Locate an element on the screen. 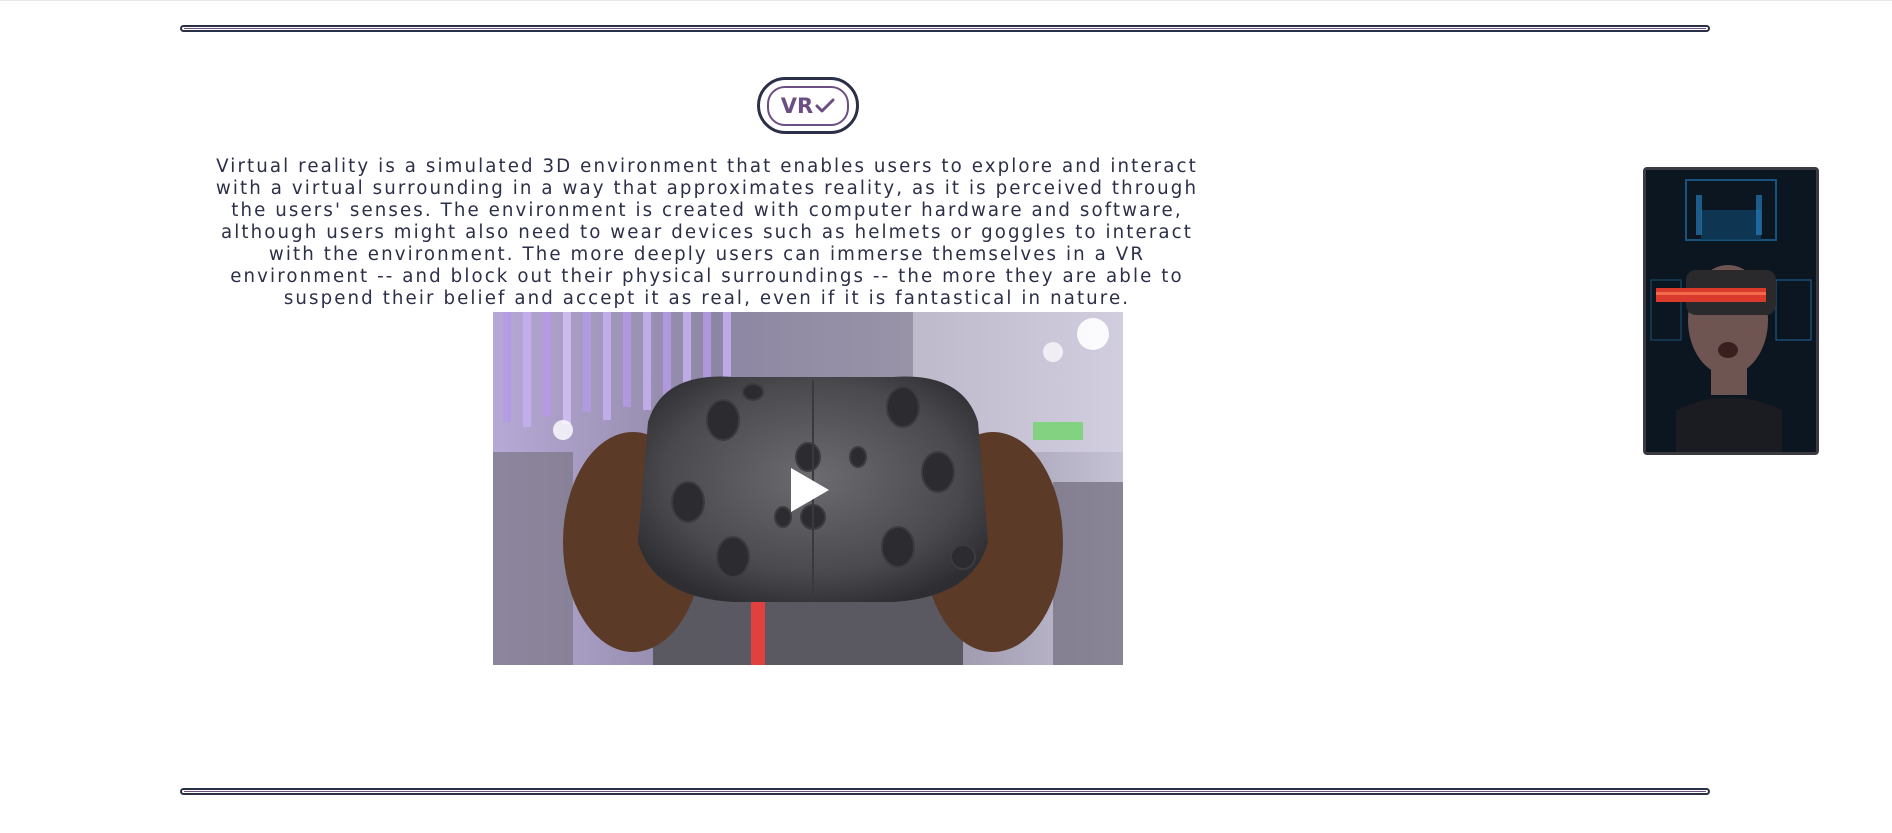 This screenshot has width=1892, height=833. vr-logo-badge: VR is located at coordinates (808, 105).